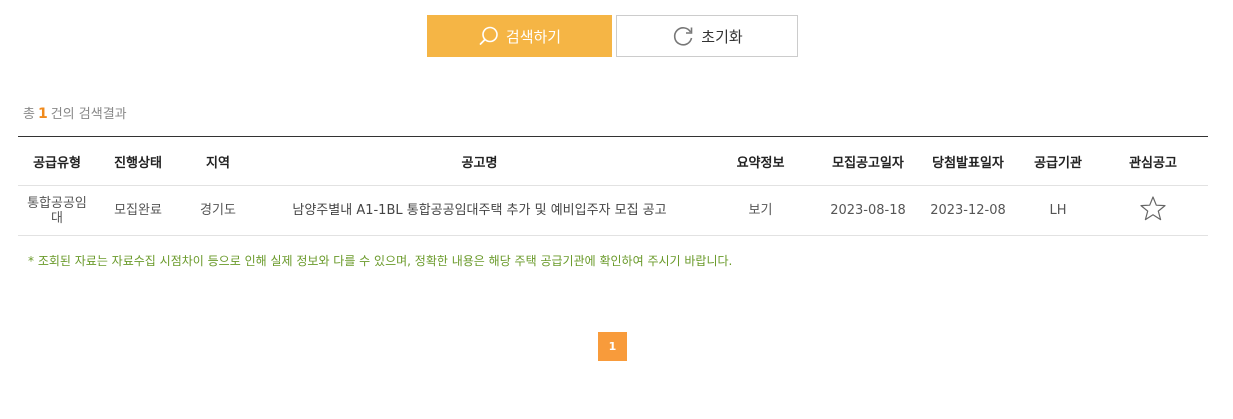 The width and height of the screenshot is (1233, 419). Describe the element at coordinates (868, 161) in the screenshot. I see `col-notice-date: 모집공고일자` at that location.